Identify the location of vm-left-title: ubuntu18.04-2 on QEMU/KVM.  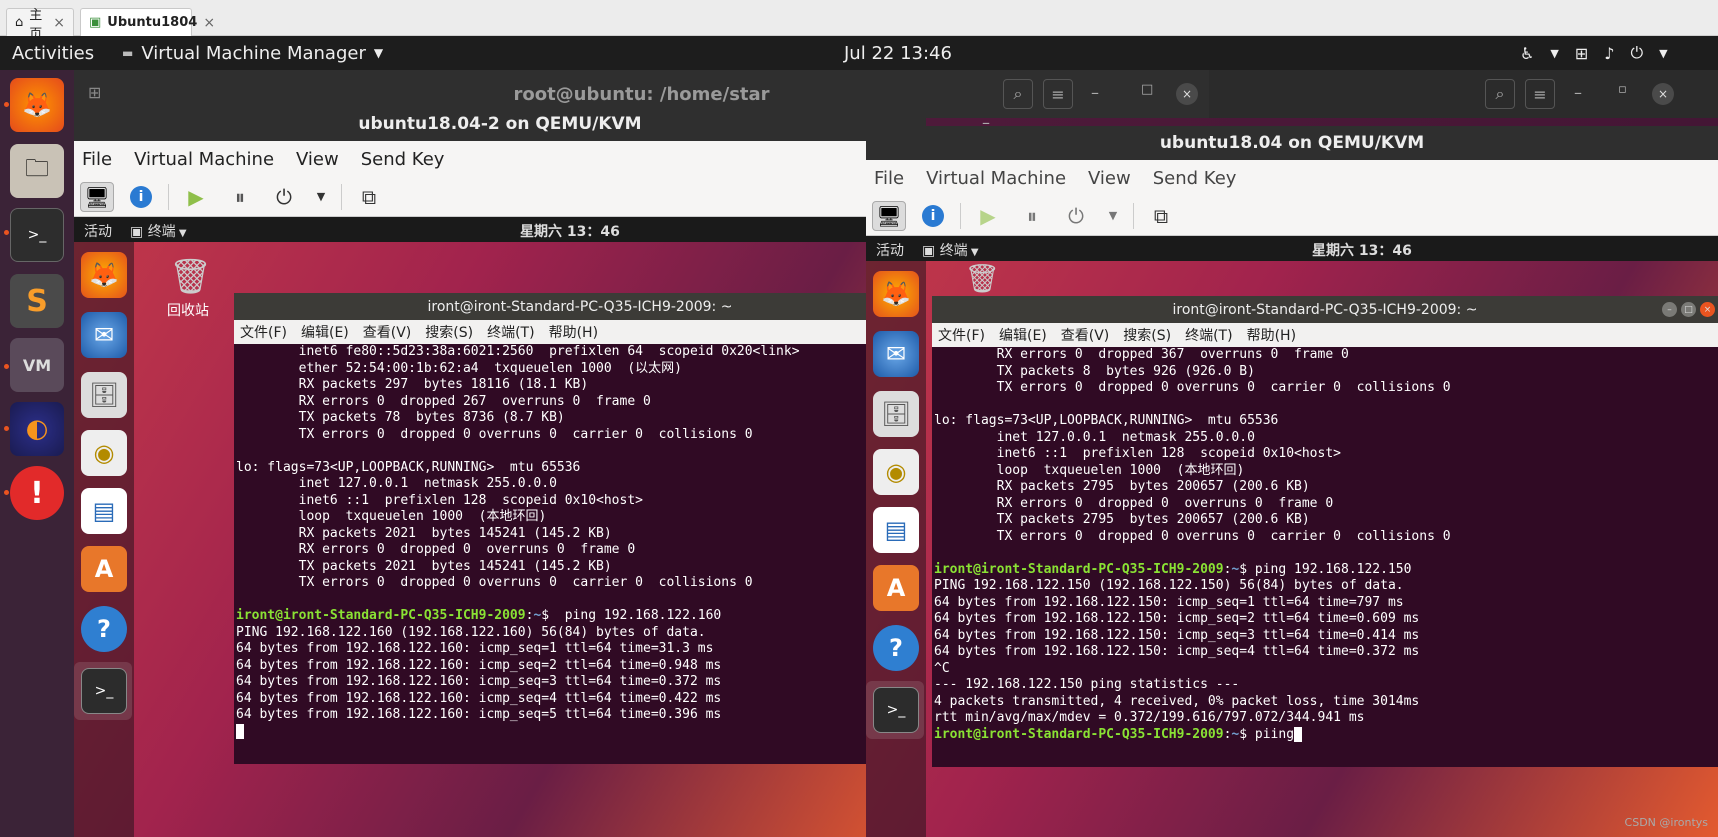
(500, 124).